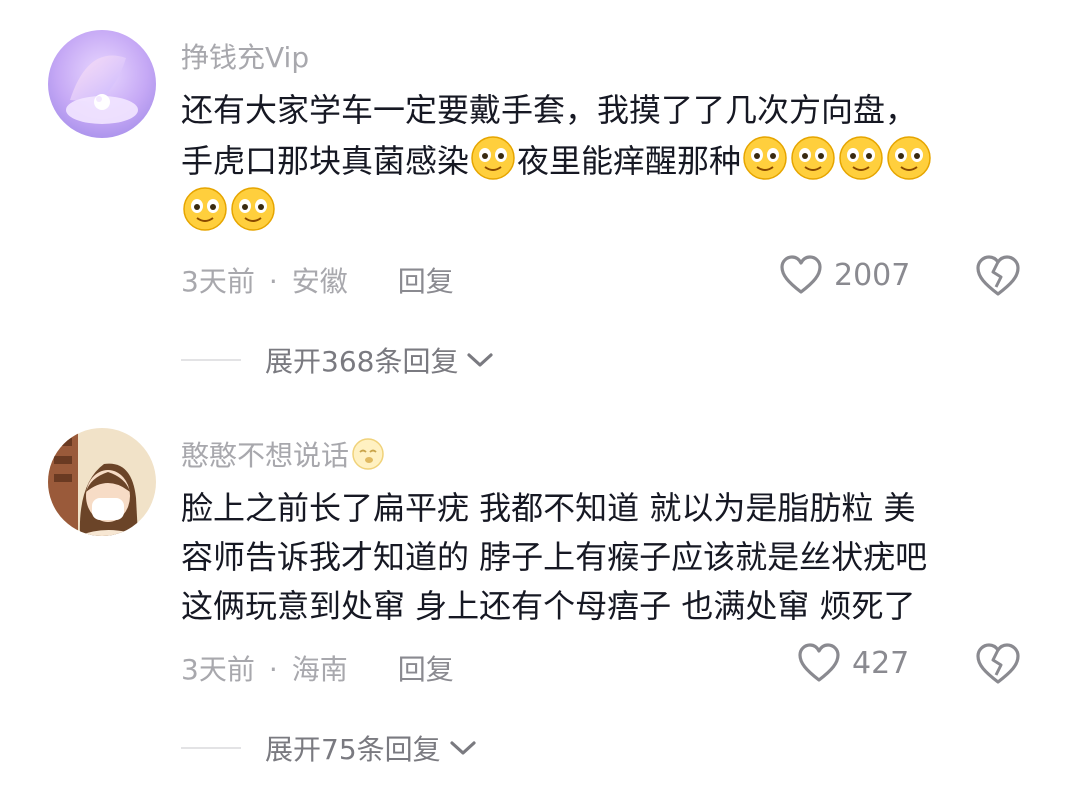  What do you see at coordinates (265, 455) in the screenshot?
I see `username-text: 憨憨不想说话` at bounding box center [265, 455].